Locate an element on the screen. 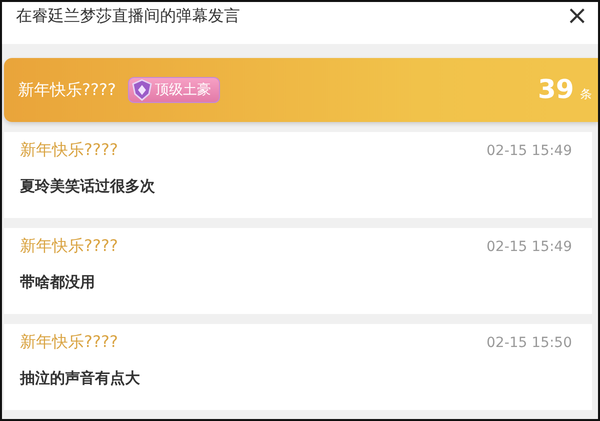 This screenshot has height=421, width=600. message-text: 夏玲美笑话过很多次 is located at coordinates (87, 186).